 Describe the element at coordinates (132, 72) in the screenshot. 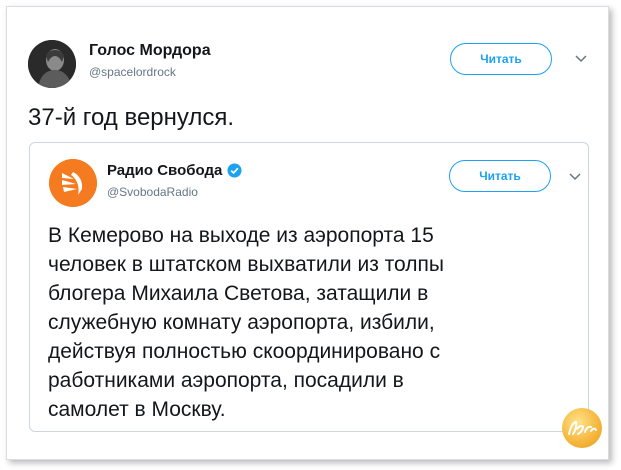

I see `author-handle: @spacelordrock` at that location.